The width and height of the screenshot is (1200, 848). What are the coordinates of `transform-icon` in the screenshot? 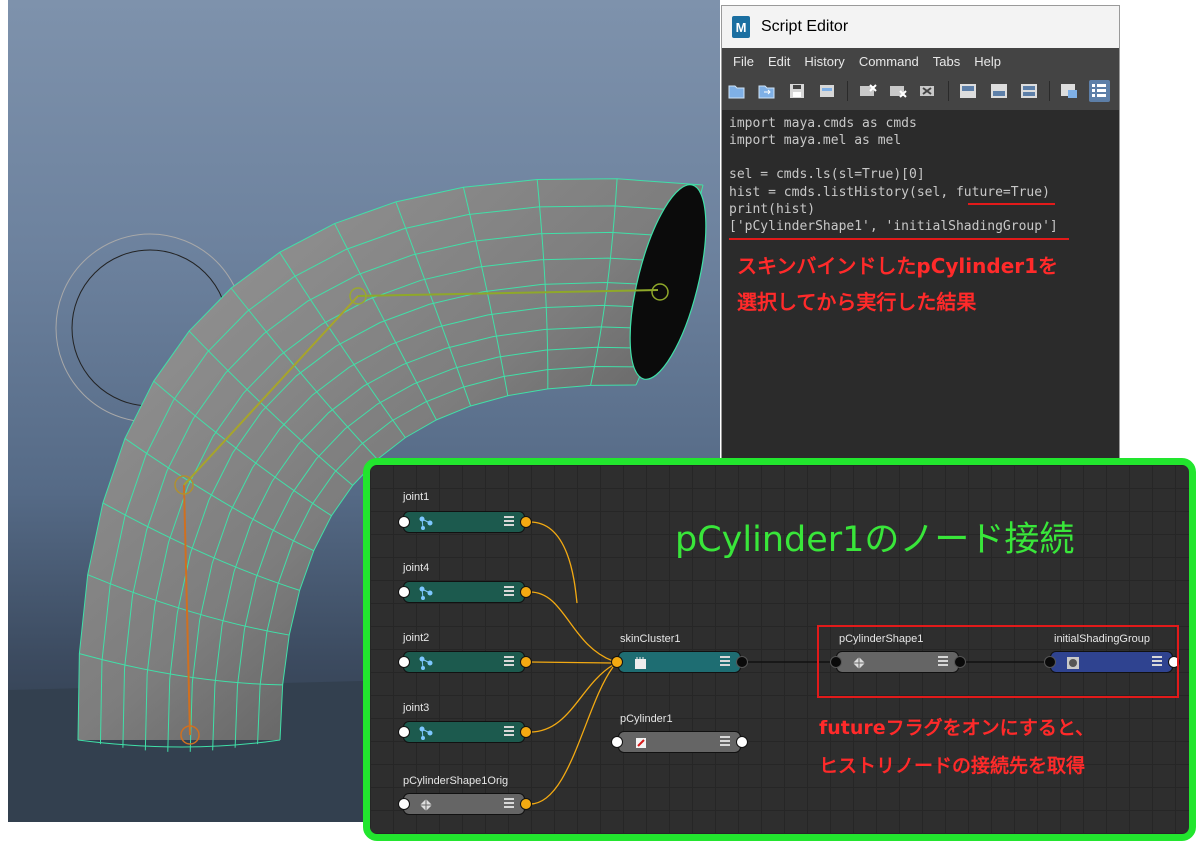 It's located at (640, 742).